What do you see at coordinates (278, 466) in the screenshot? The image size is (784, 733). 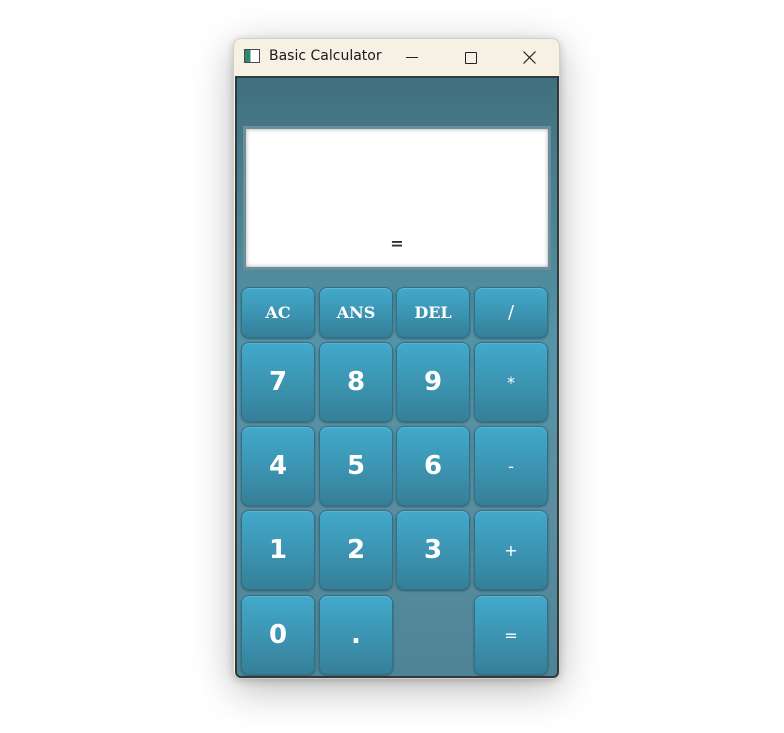 I see `digit-4-button: 4` at bounding box center [278, 466].